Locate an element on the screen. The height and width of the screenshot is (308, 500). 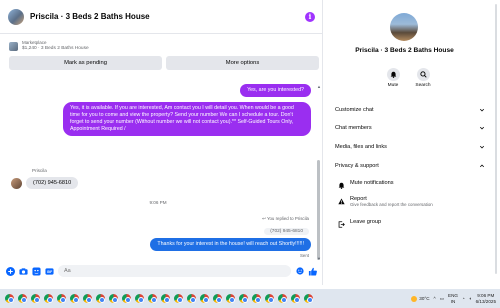
thumbs-up-icon is located at coordinates (312, 271).